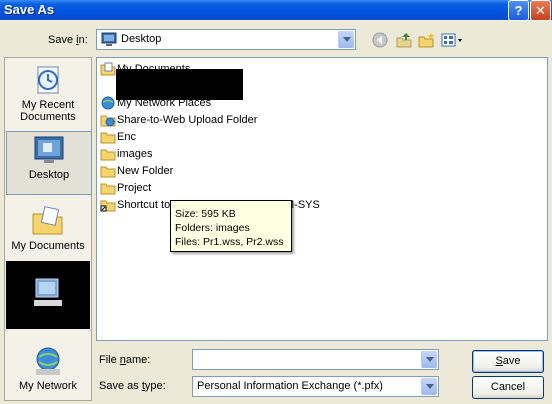 The width and height of the screenshot is (552, 404). I want to click on save-as-type-dropdown: Personal Information Exchange (*.pfx), so click(315, 386).